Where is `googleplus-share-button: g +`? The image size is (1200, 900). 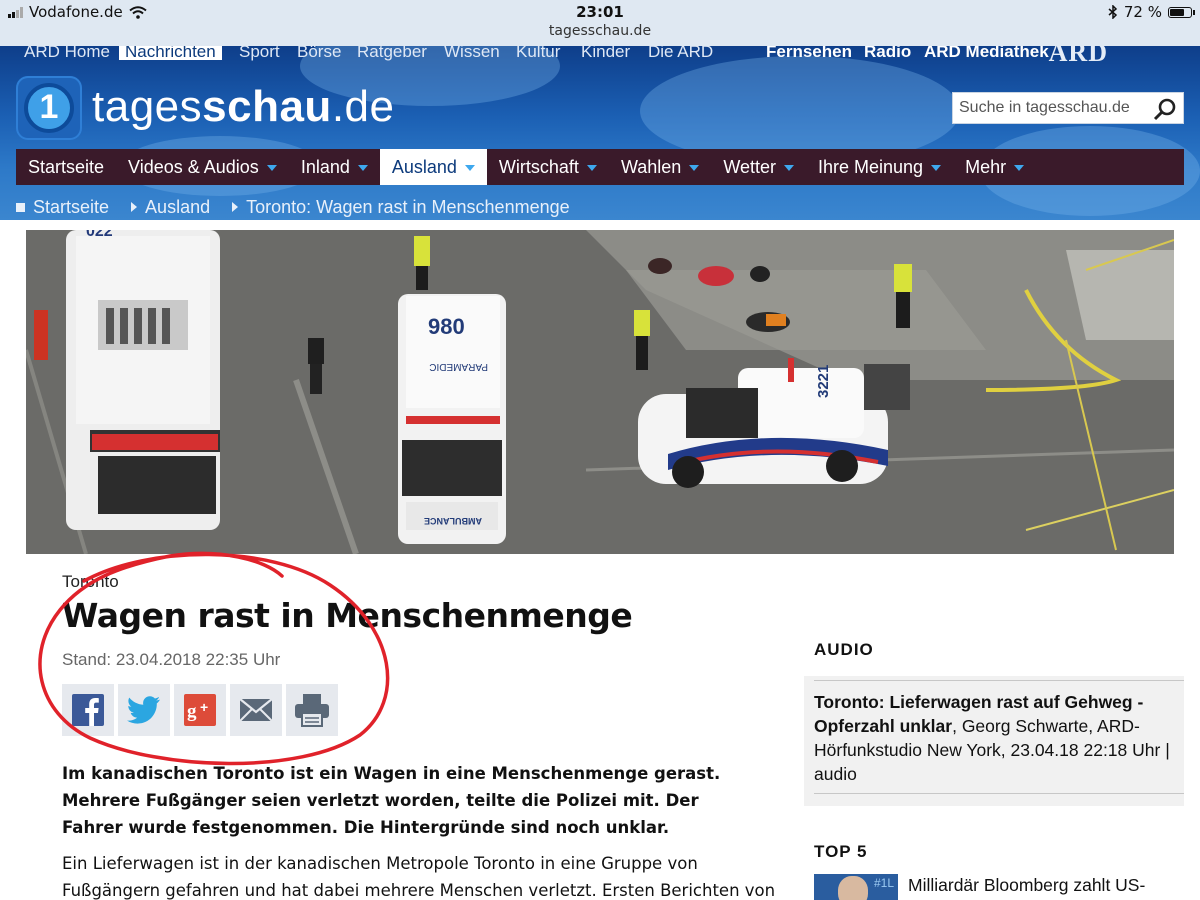
googleplus-share-button: g + is located at coordinates (200, 710).